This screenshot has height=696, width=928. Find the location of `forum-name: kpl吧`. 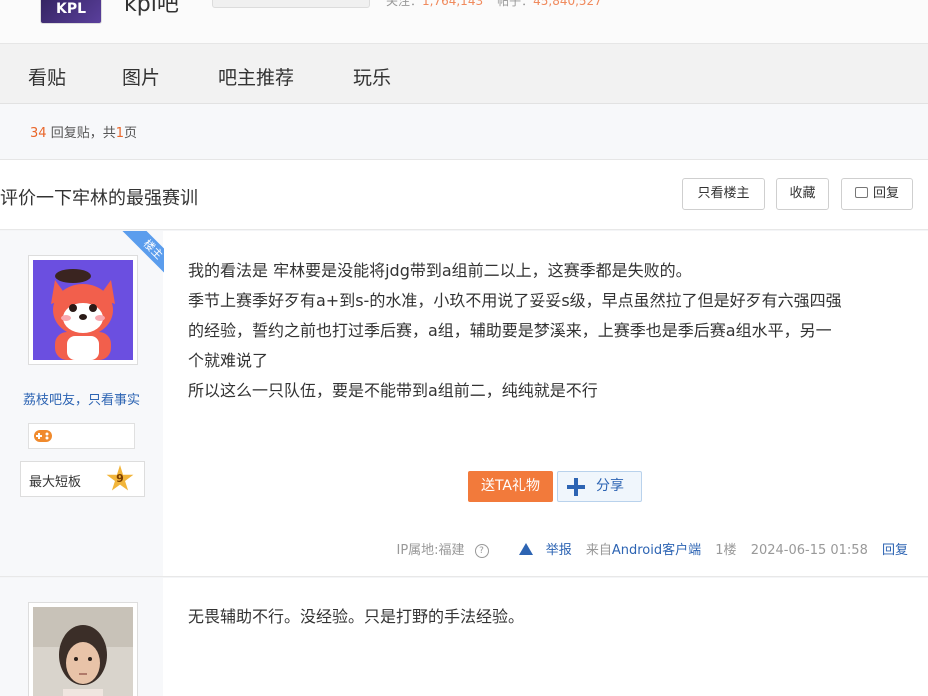

forum-name: kpl吧 is located at coordinates (151, 9).